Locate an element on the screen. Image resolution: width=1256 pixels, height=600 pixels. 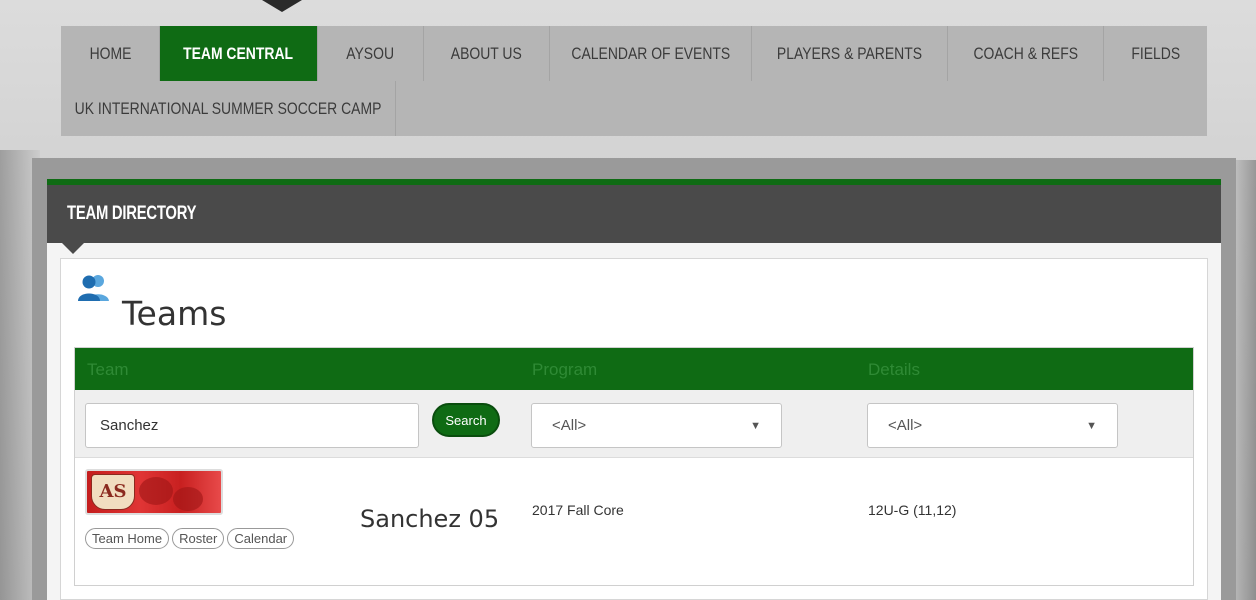
team-logo-image: AS is located at coordinates (154, 492).